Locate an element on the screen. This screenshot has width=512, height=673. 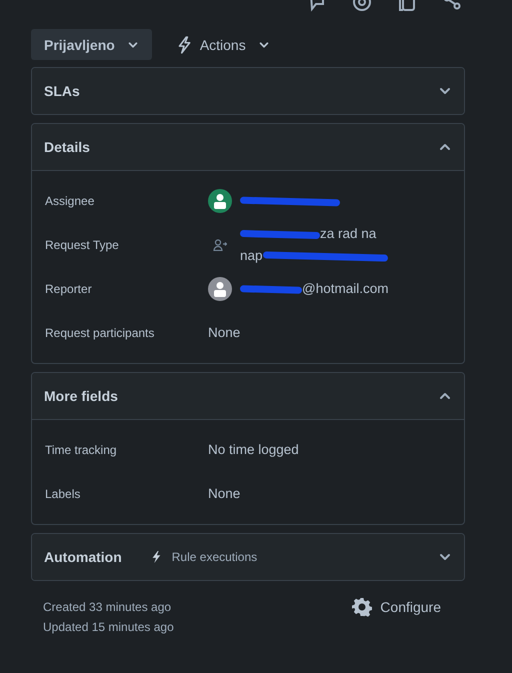
field-label: Assignee is located at coordinates (70, 201).